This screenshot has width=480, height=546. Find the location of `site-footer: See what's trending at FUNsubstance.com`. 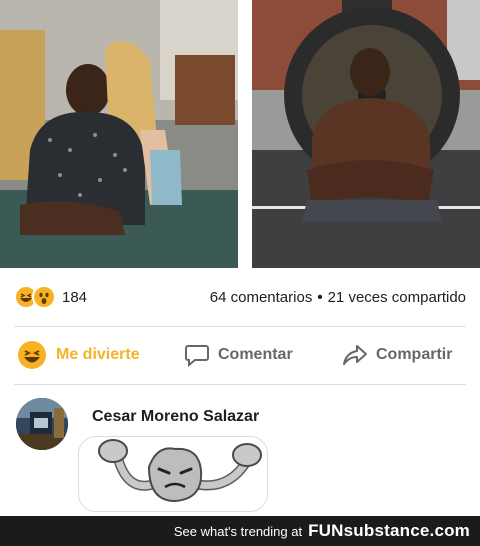

site-footer: See what's trending at FUNsubstance.com is located at coordinates (240, 531).